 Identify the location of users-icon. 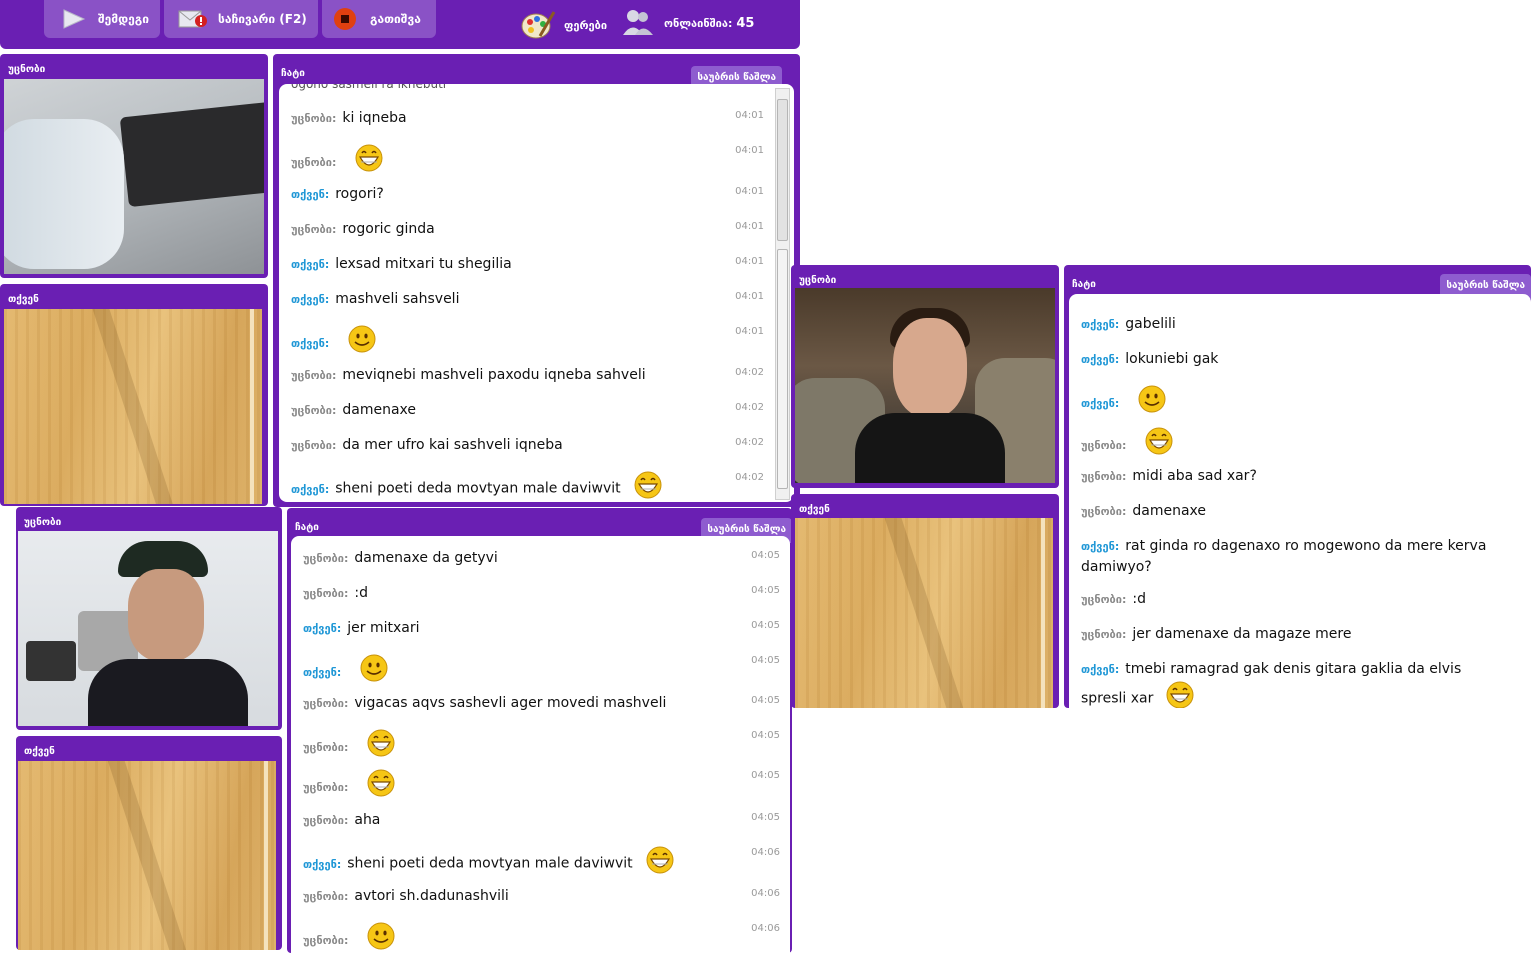
(638, 23).